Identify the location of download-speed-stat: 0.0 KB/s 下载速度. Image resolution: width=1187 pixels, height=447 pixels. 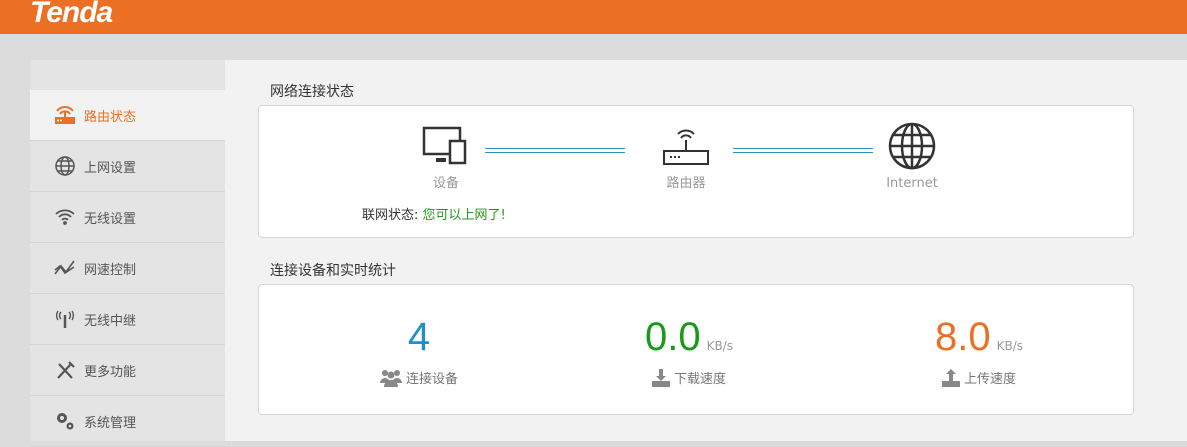
(688, 351).